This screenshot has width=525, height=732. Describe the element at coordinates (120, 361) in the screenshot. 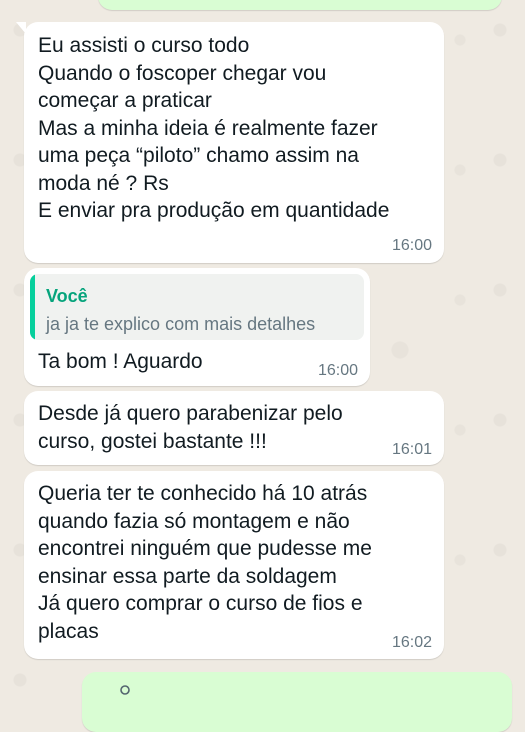

I see `message-text: Ta bom ! Aguardo` at that location.